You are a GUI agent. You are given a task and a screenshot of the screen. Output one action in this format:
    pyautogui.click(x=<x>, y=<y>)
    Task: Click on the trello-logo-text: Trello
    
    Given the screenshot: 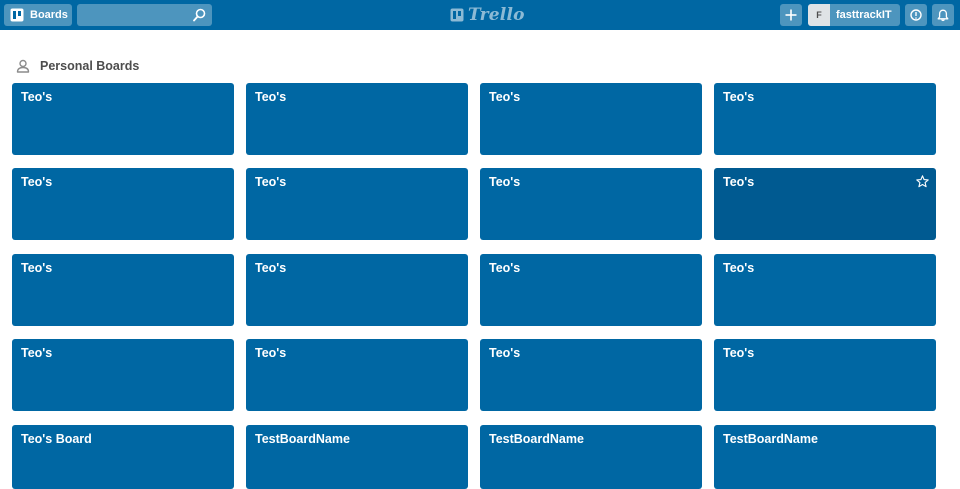 What is the action you would take?
    pyautogui.click(x=496, y=15)
    